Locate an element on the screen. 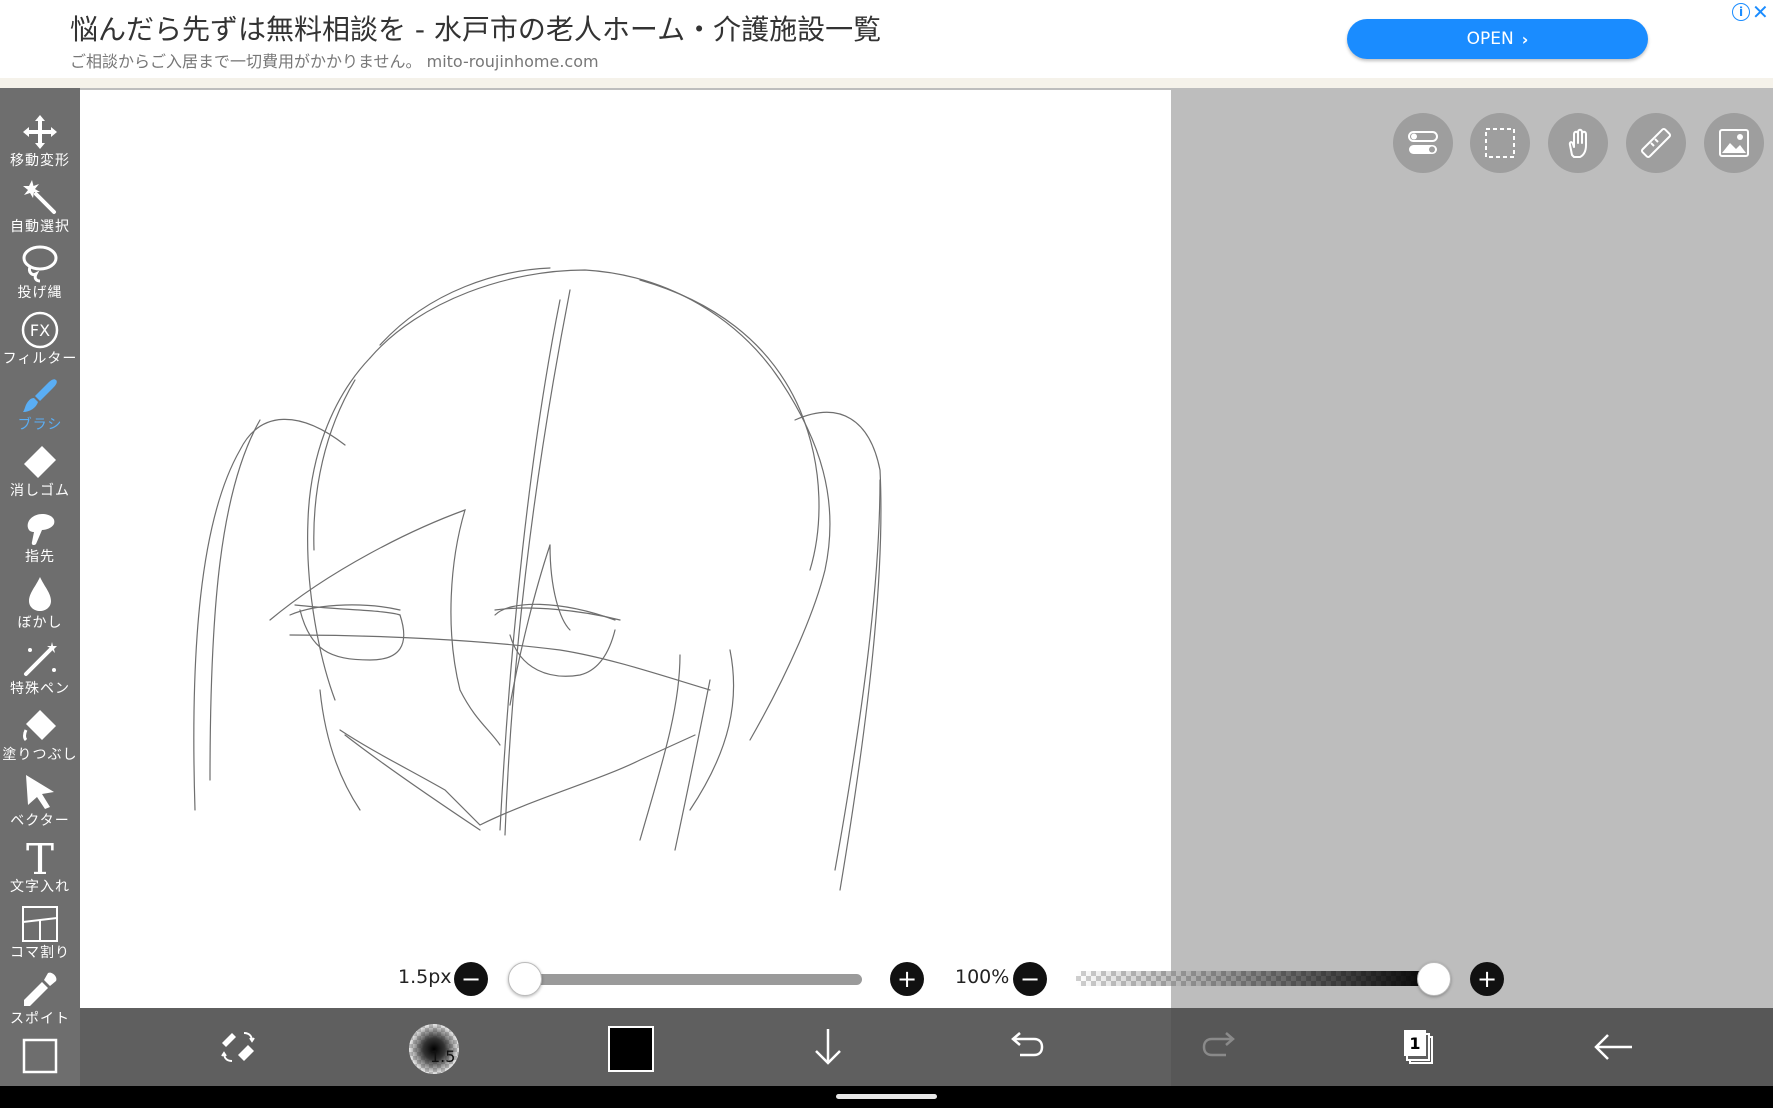 The width and height of the screenshot is (1773, 1108). home-gesture-handle is located at coordinates (886, 1096).